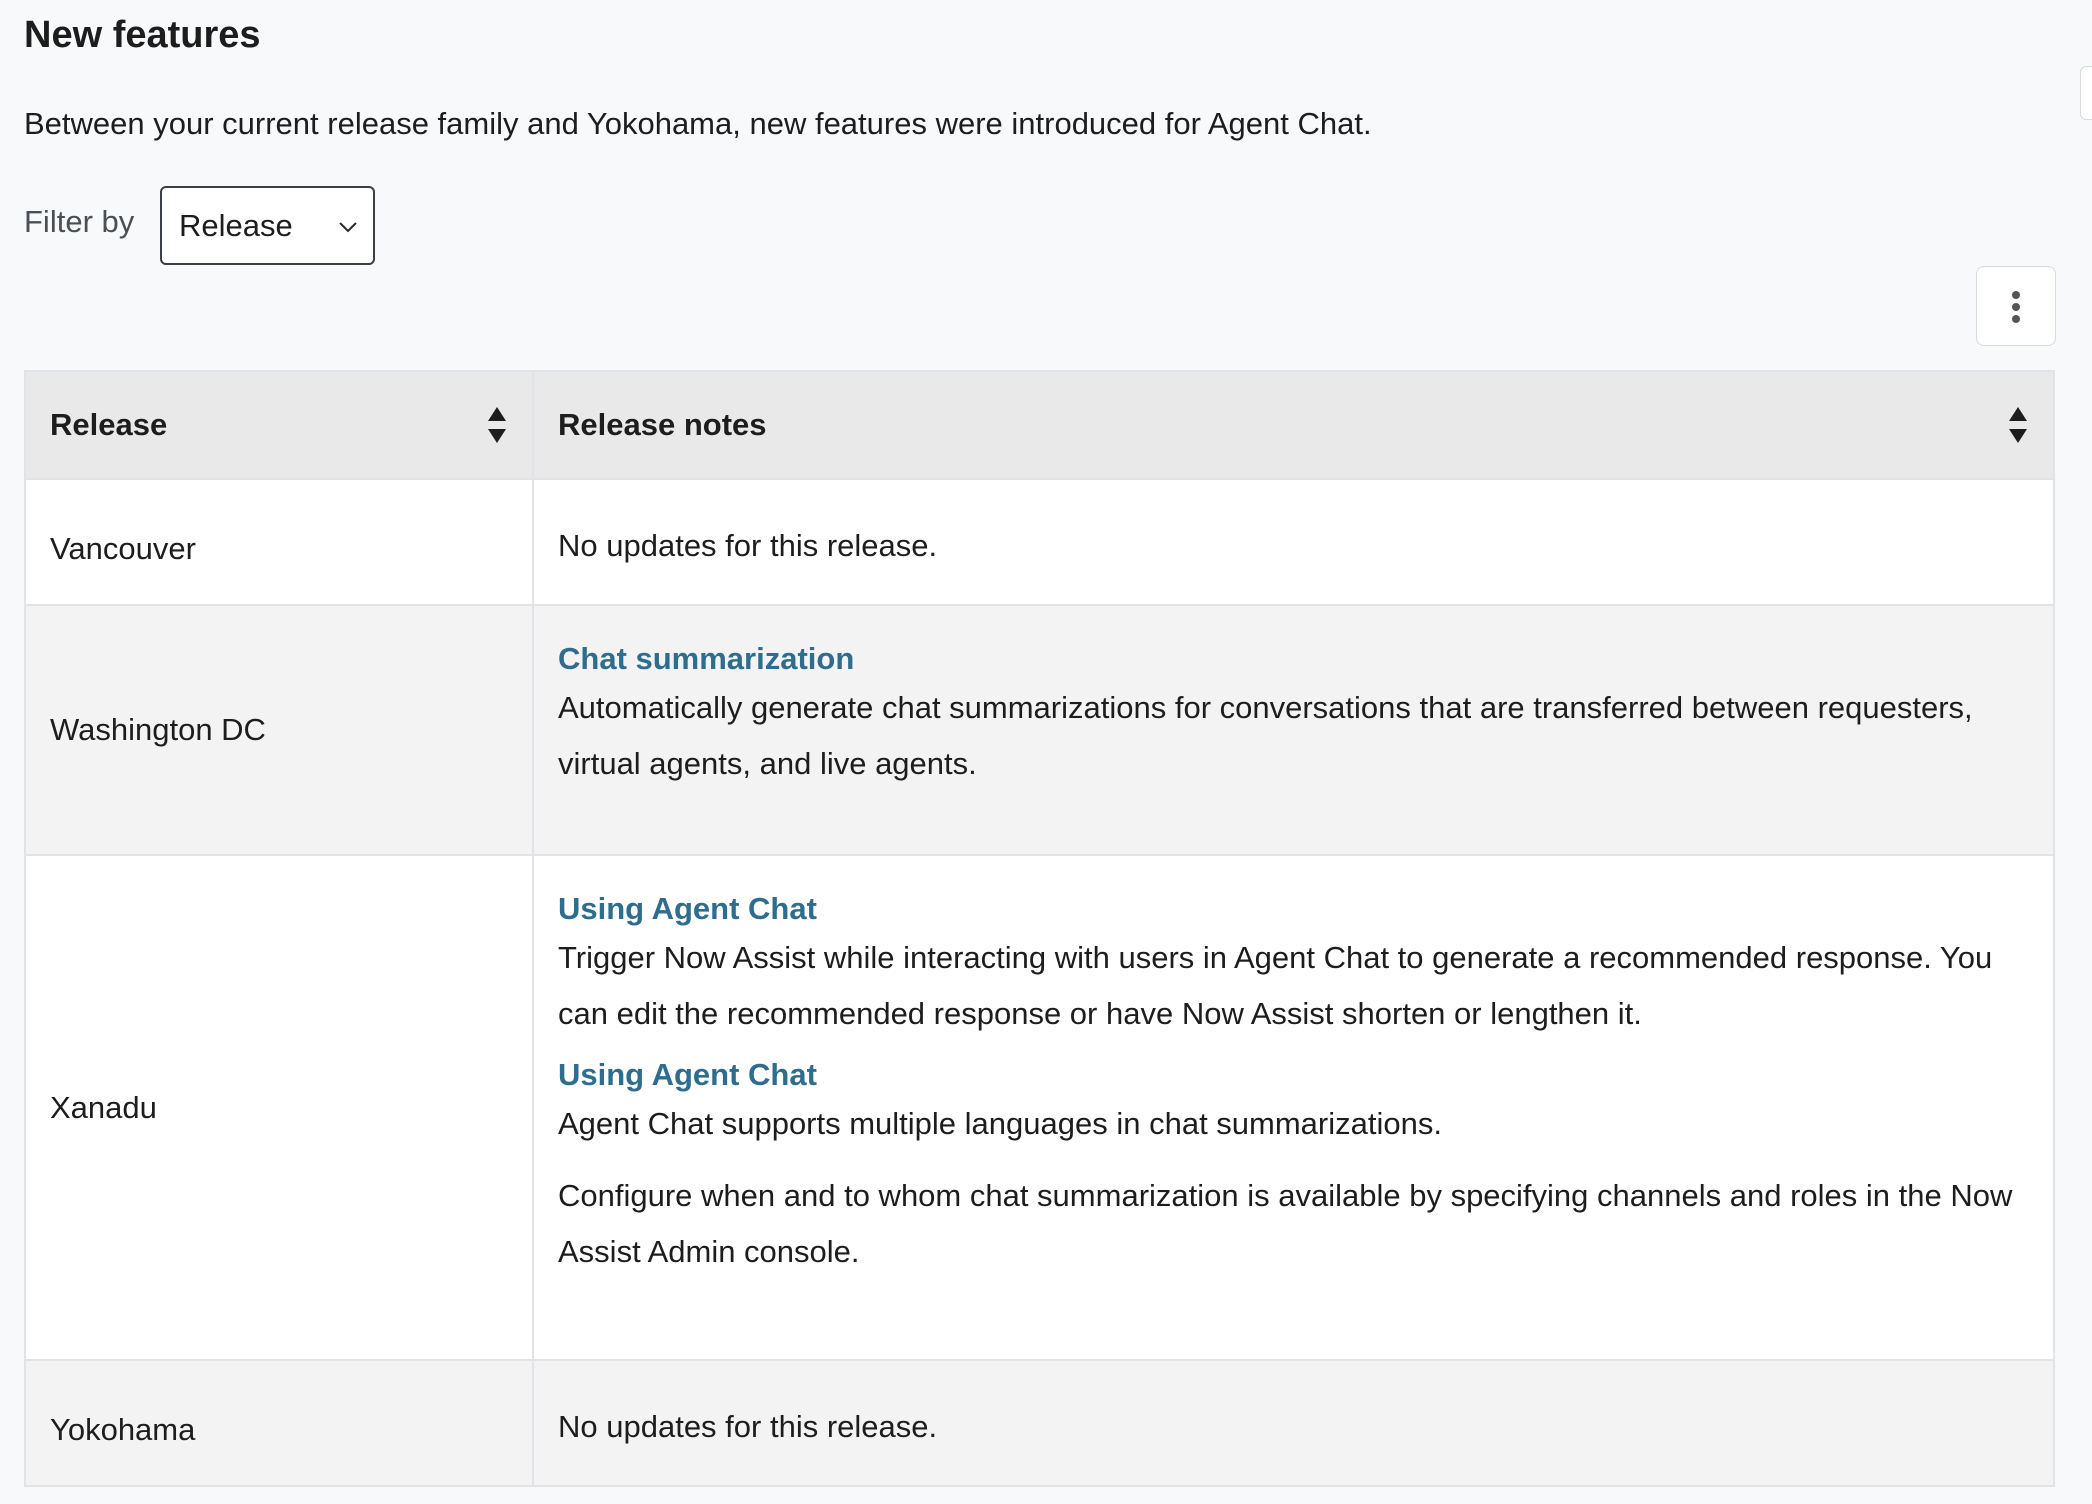 The height and width of the screenshot is (1504, 2092). Describe the element at coordinates (662, 424) in the screenshot. I see `column-header-label: Release notes` at that location.